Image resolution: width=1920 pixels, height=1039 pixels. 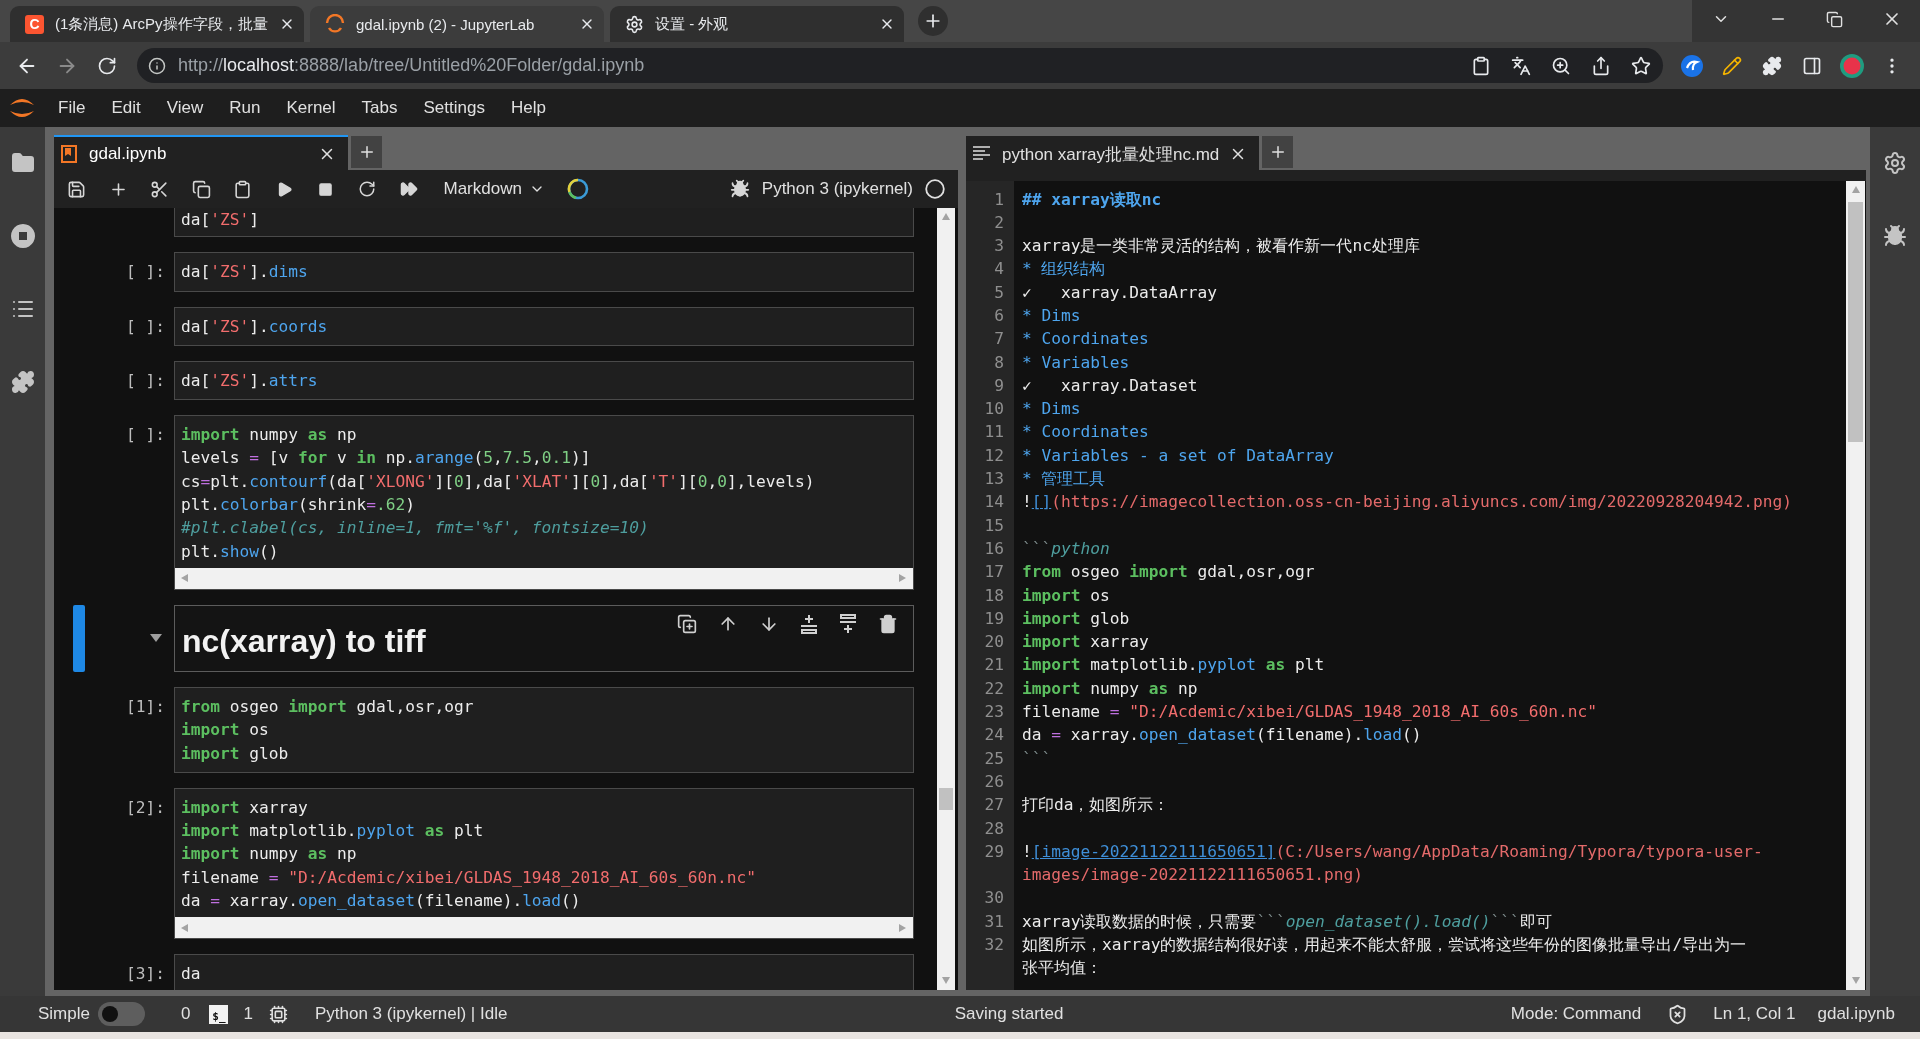 What do you see at coordinates (1392, 851) in the screenshot?
I see `editor-line: ![image-20221122111650651](C:/Users/wang/AppData/Roaming/Typora/typora-user-` at bounding box center [1392, 851].